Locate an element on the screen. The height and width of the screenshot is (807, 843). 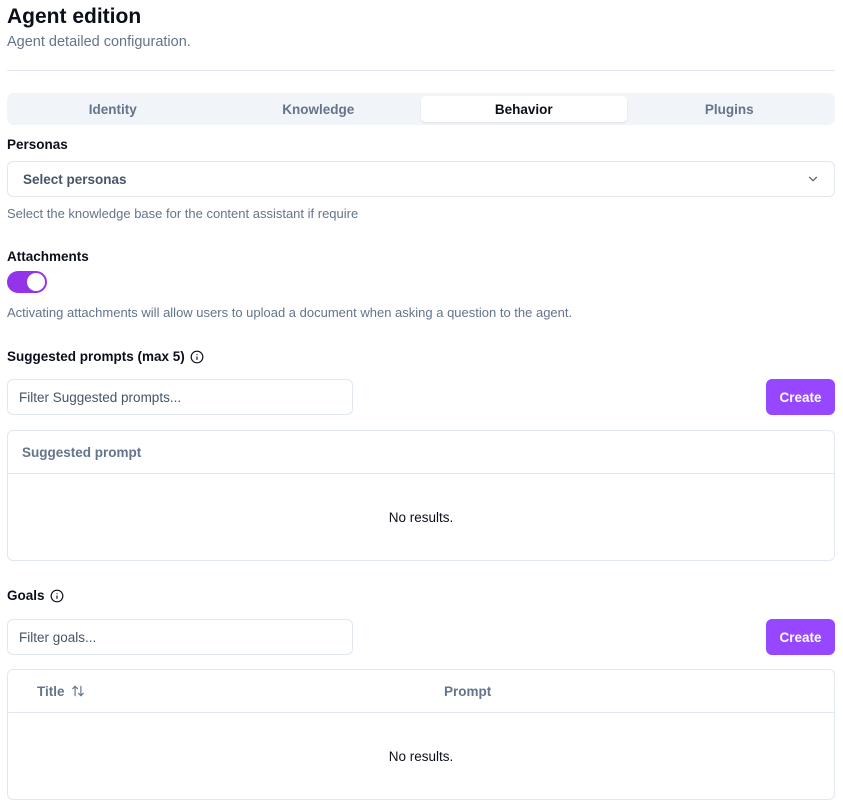
page-subtitle: Agent detailed configuration. is located at coordinates (99, 42).